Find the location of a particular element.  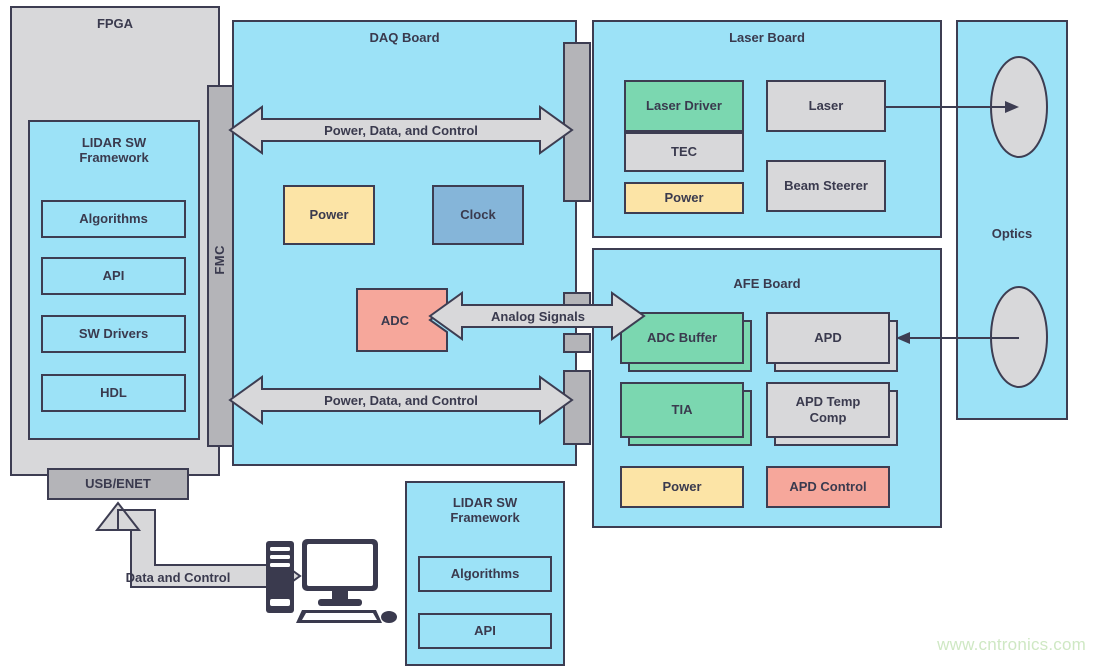

host-link-label: Data and Control is located at coordinates (178, 577).